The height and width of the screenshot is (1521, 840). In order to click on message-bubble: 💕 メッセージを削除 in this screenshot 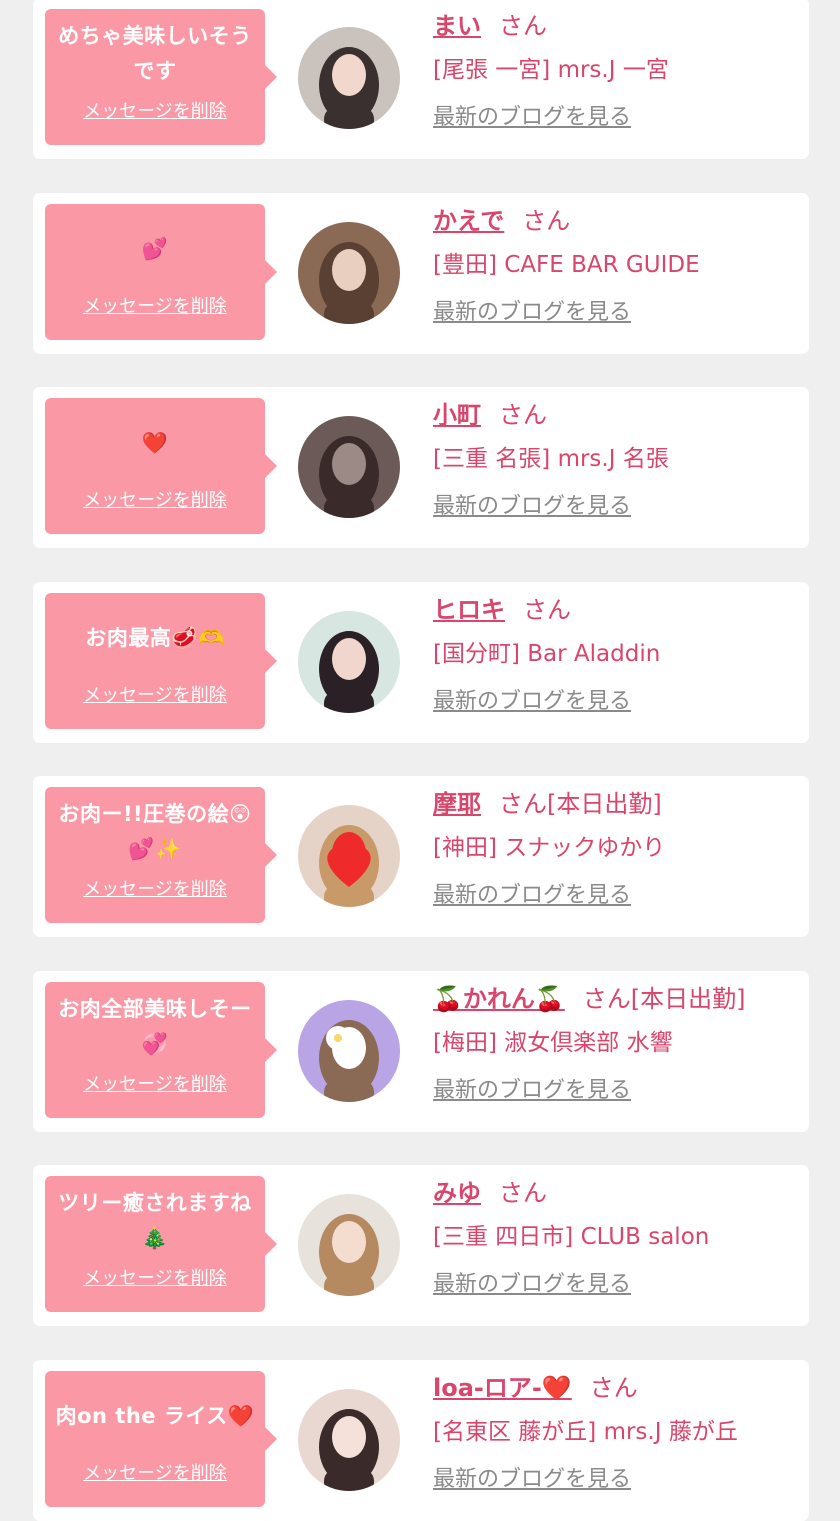, I will do `click(161, 272)`.